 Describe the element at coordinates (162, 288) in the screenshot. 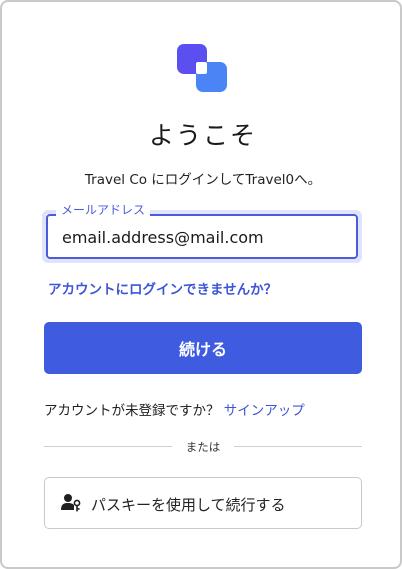

I see `cant-login-link: アカウントにログインできませんか？` at that location.